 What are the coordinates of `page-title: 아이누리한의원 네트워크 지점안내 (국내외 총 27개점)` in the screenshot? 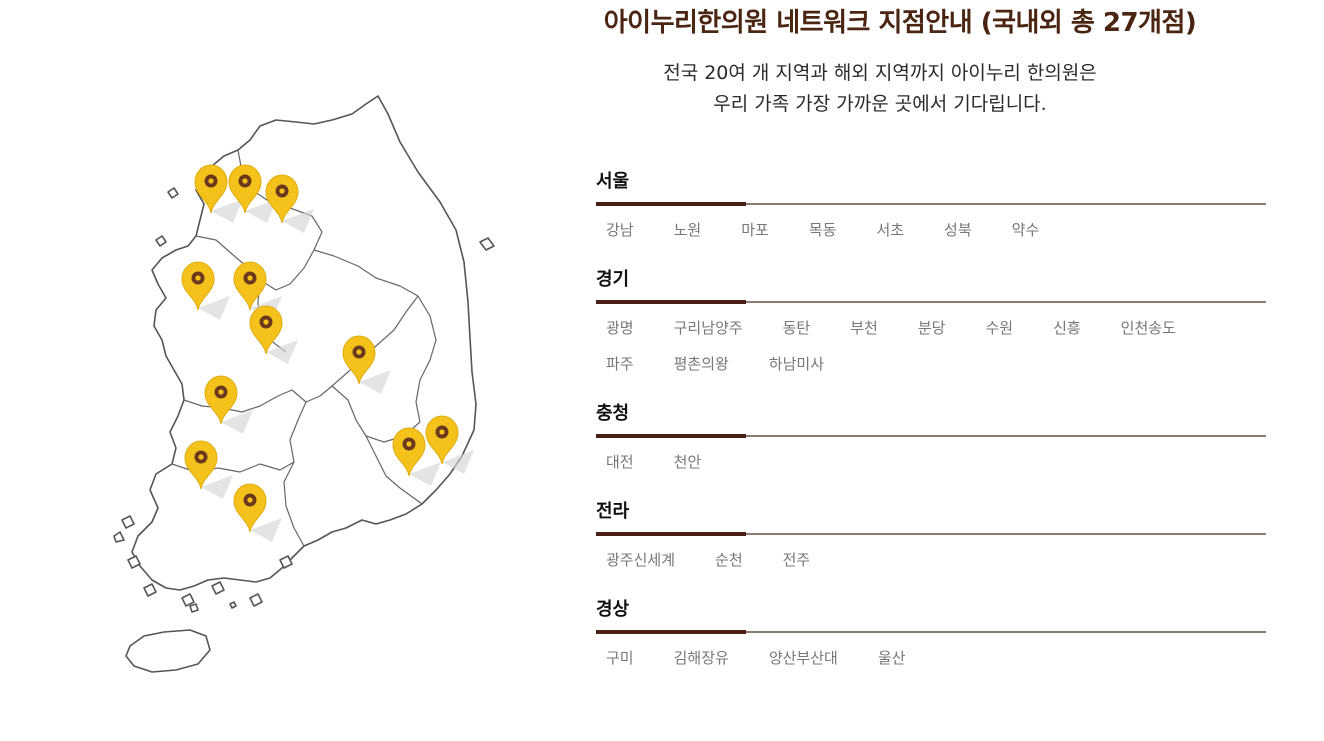 It's located at (900, 23).